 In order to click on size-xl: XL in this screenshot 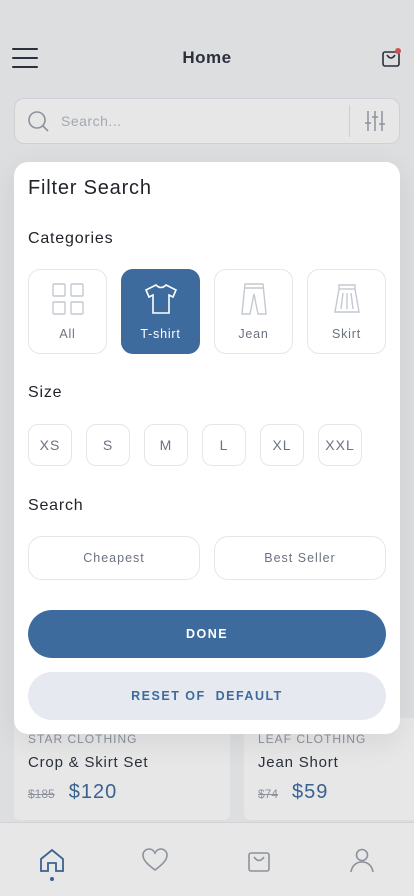, I will do `click(282, 445)`.